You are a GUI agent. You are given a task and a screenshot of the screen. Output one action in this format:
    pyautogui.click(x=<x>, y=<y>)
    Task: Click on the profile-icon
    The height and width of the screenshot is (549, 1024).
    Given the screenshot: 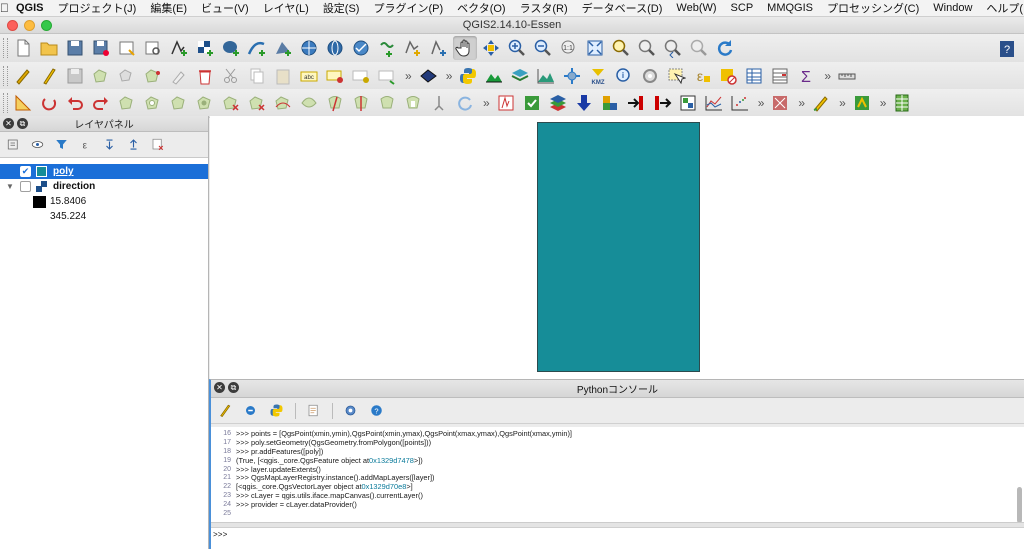 What is the action you would take?
    pyautogui.click(x=546, y=76)
    